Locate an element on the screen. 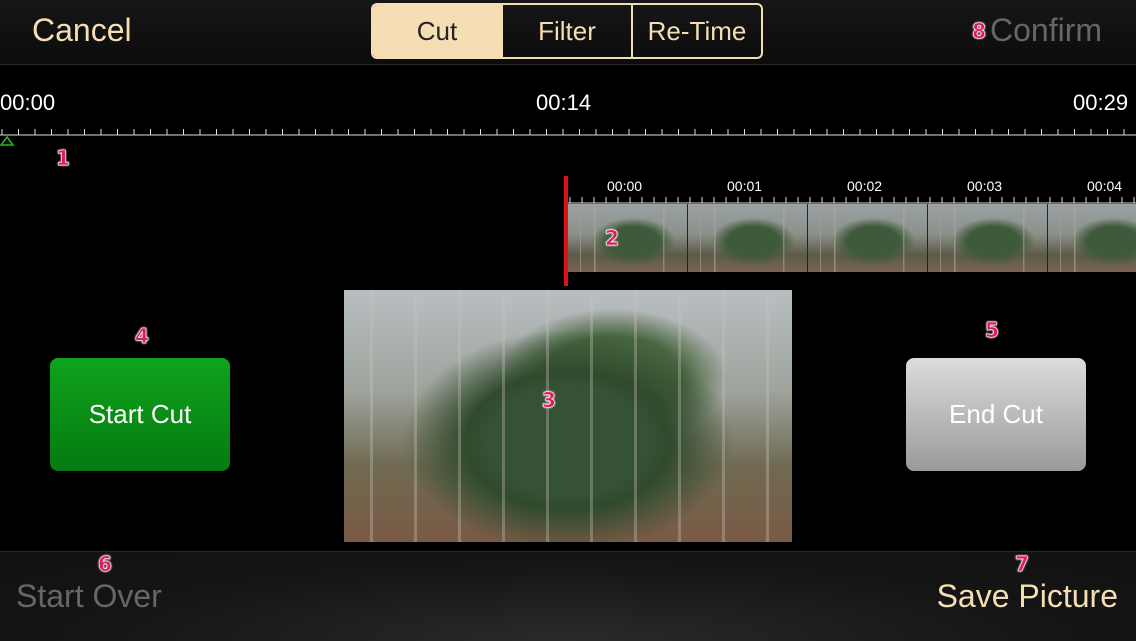  filmstrip-playhead is located at coordinates (566, 231).